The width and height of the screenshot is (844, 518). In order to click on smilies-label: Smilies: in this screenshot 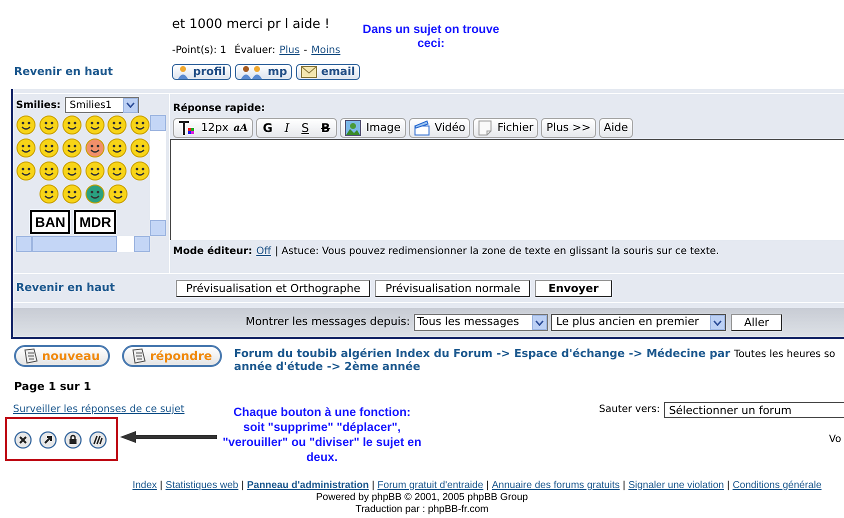, I will do `click(38, 105)`.